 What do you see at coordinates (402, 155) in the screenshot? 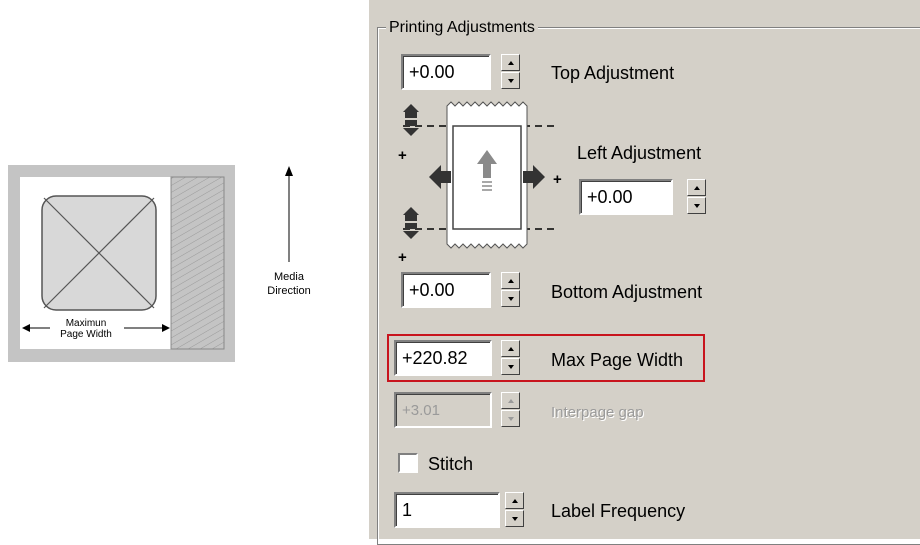
I see `top-plus-sign: +` at bounding box center [402, 155].